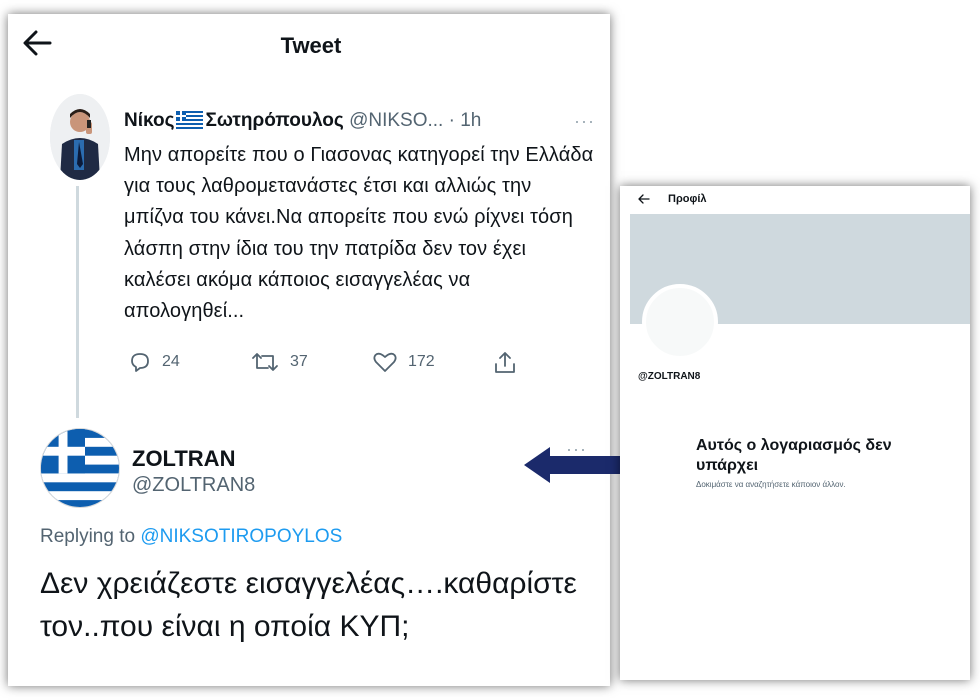  Describe the element at coordinates (584, 121) in the screenshot. I see `more-options-icon: ···` at that location.